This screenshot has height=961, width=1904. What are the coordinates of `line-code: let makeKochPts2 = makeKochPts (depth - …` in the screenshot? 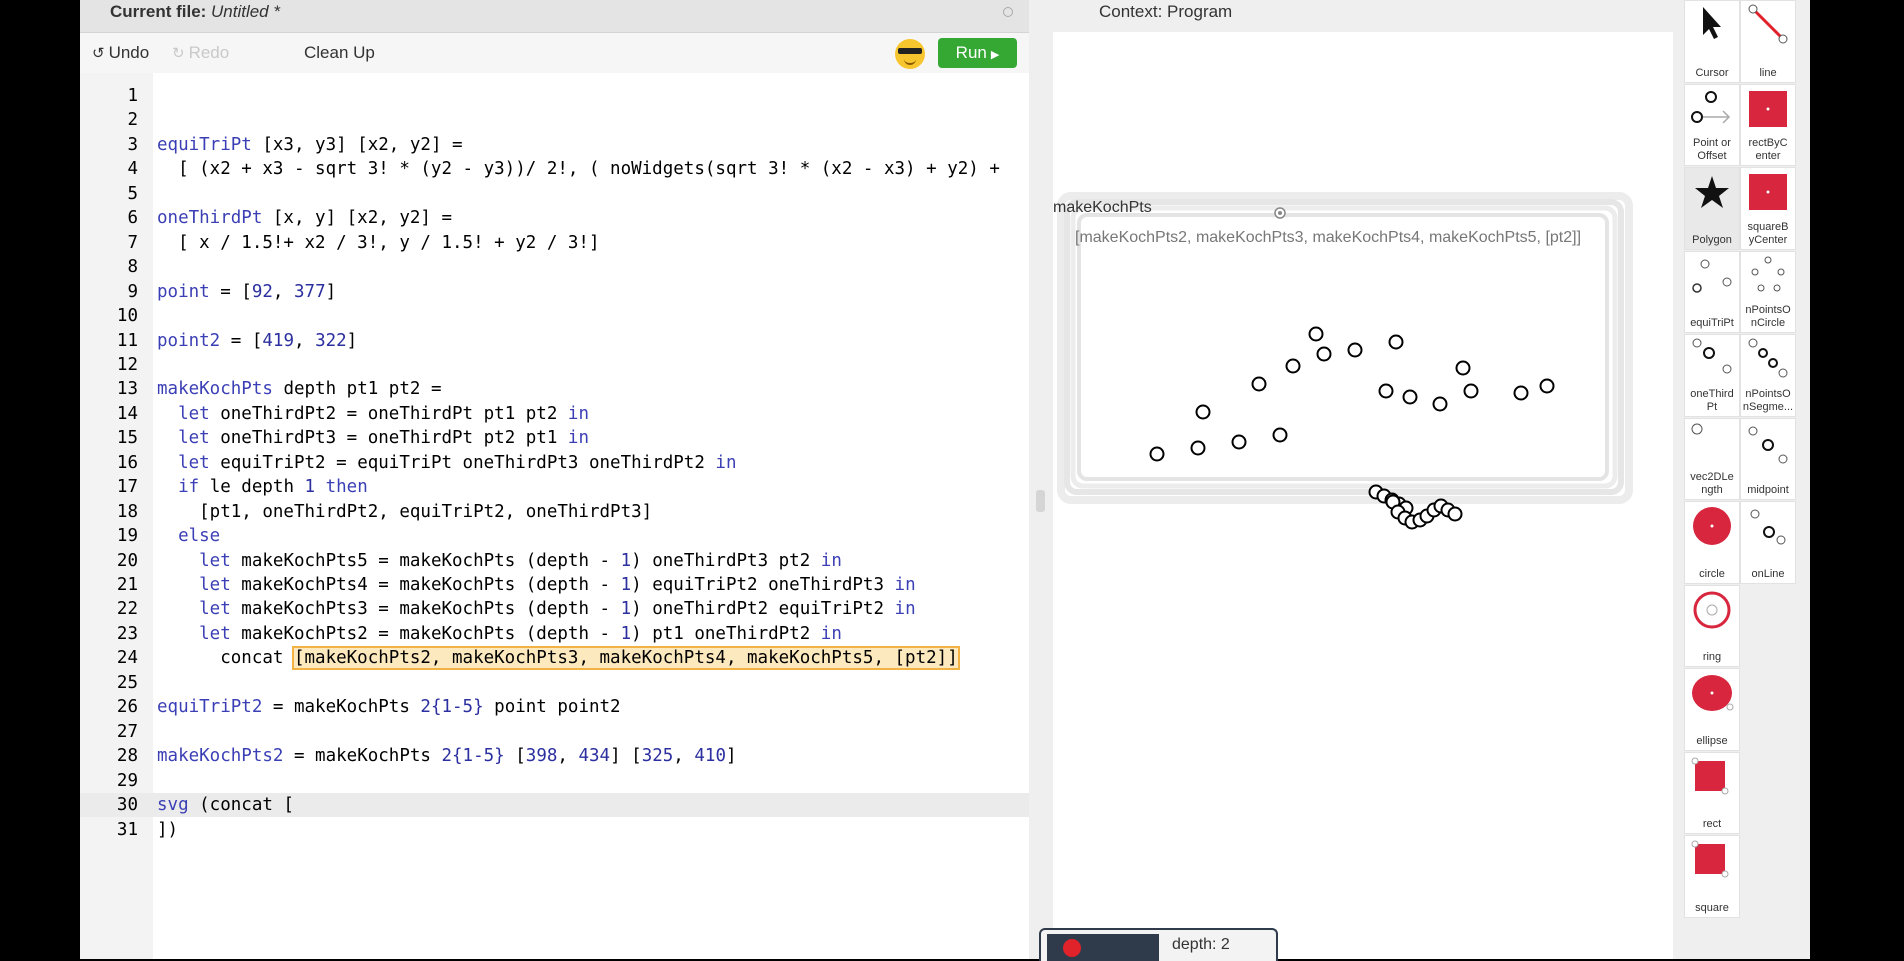 It's located at (499, 634).